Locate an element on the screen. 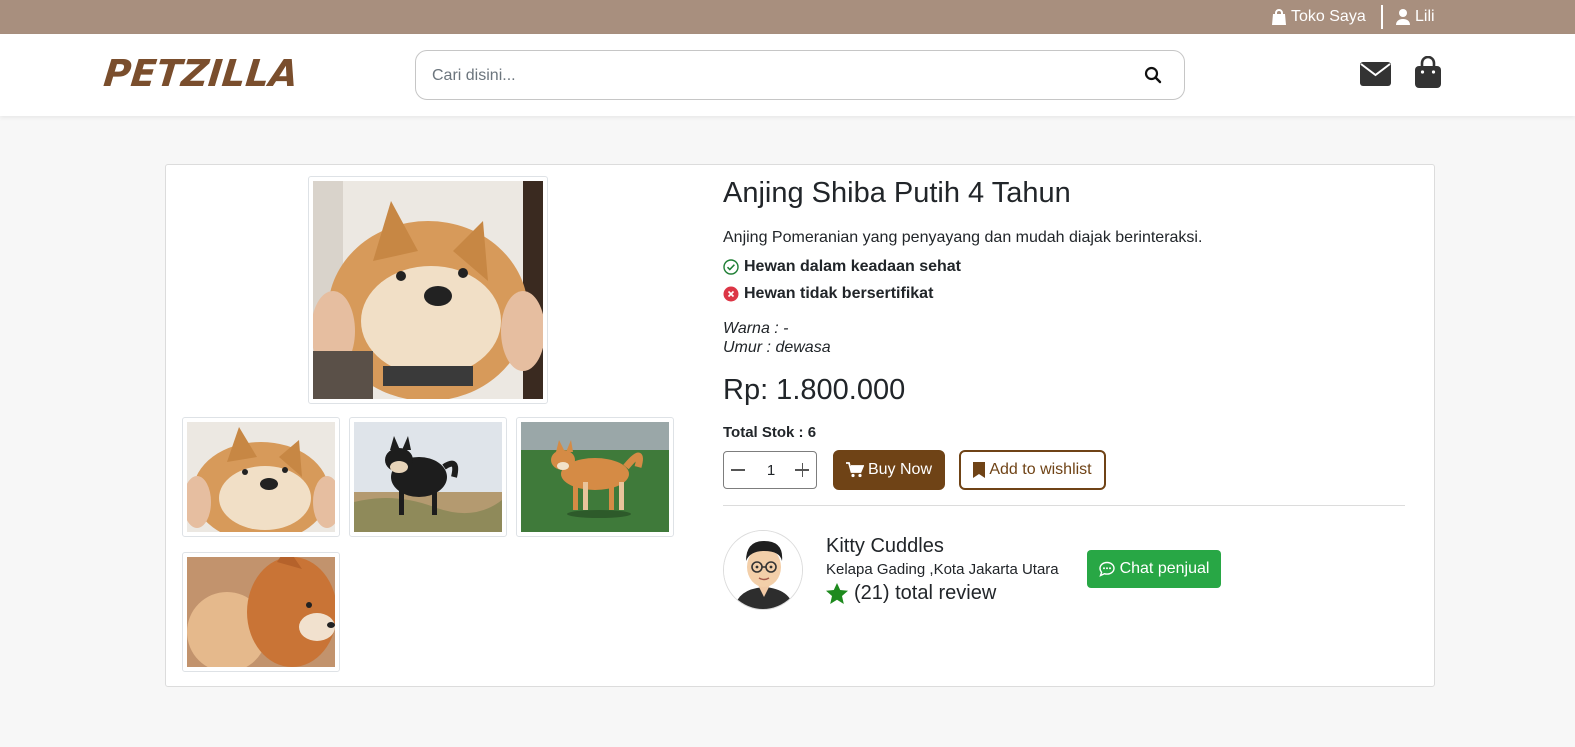 The height and width of the screenshot is (747, 1575). chat-icon is located at coordinates (1106, 569).